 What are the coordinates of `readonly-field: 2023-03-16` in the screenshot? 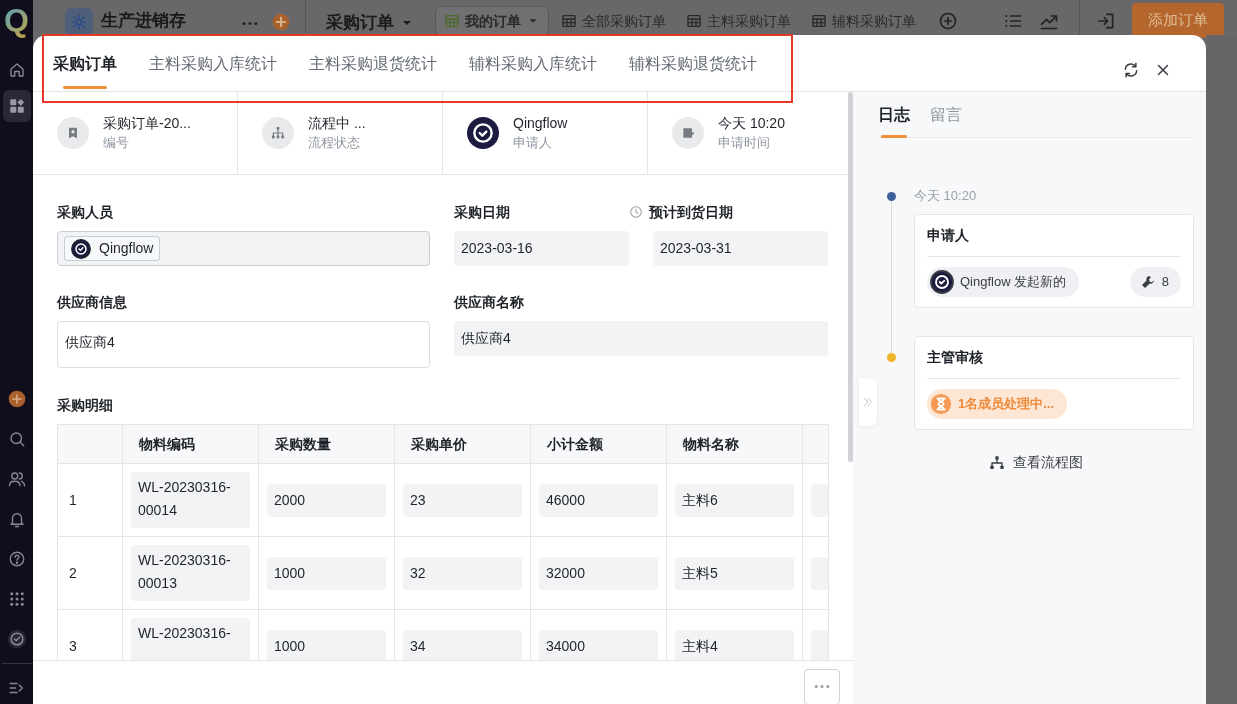 It's located at (541, 248).